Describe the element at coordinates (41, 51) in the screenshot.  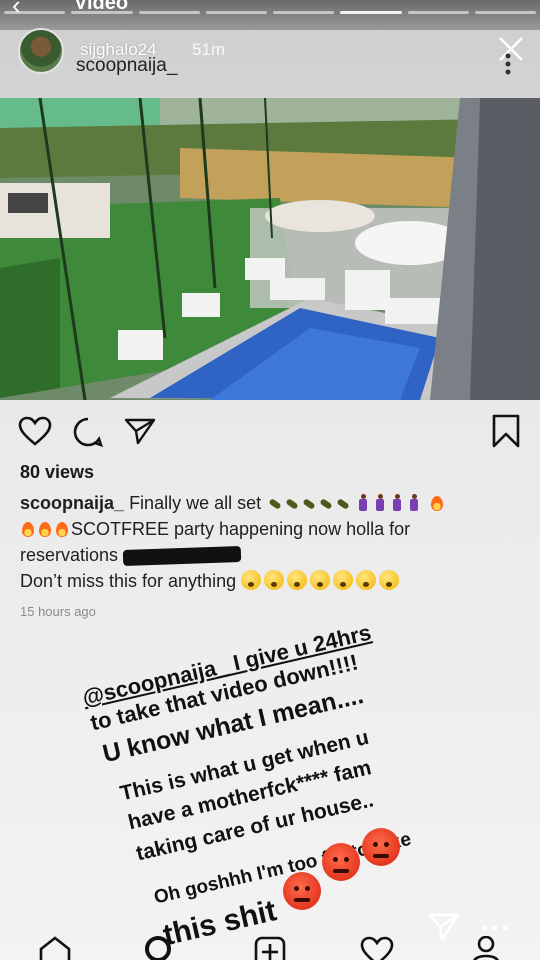
I see `avatar` at that location.